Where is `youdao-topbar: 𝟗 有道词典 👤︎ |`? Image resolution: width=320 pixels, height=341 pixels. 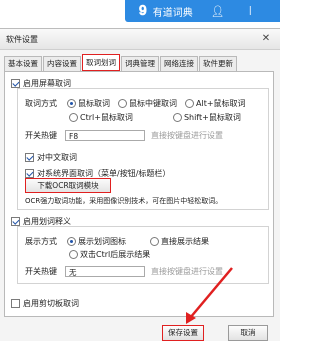
youdao-topbar: 𝟗 有道词典 👤︎ | is located at coordinates (202, 11).